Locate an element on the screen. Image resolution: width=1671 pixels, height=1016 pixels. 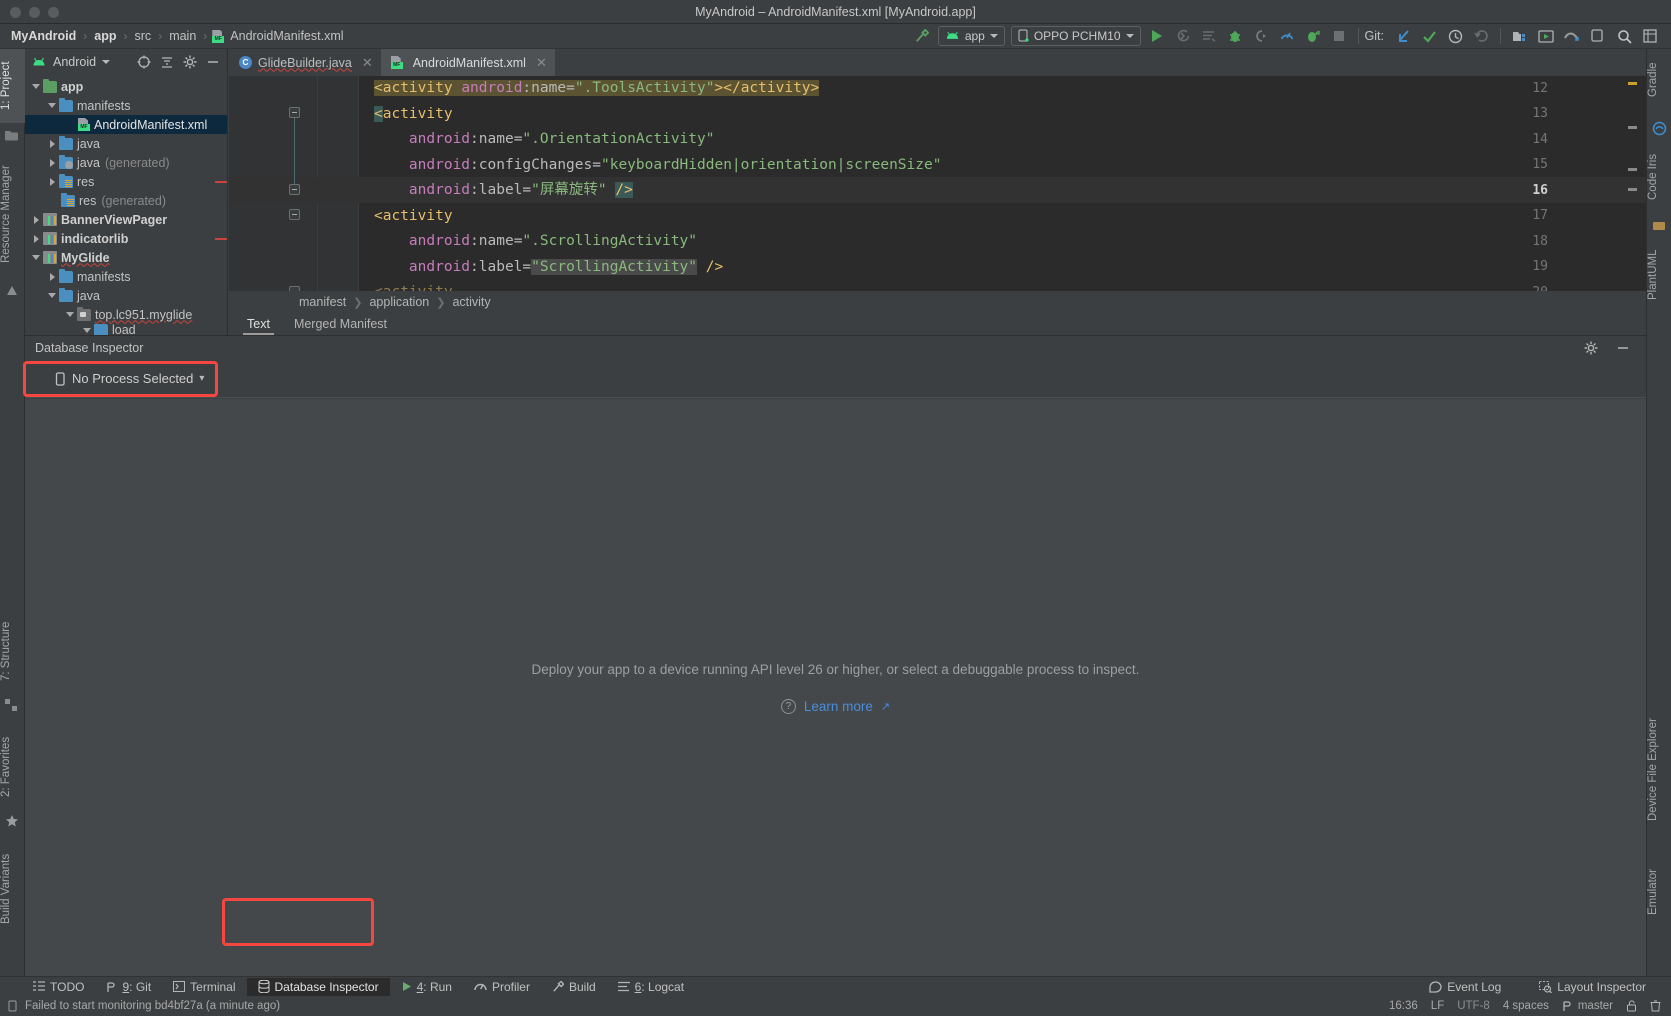
tree-row: top.lc951.myglide is located at coordinates (126, 314).